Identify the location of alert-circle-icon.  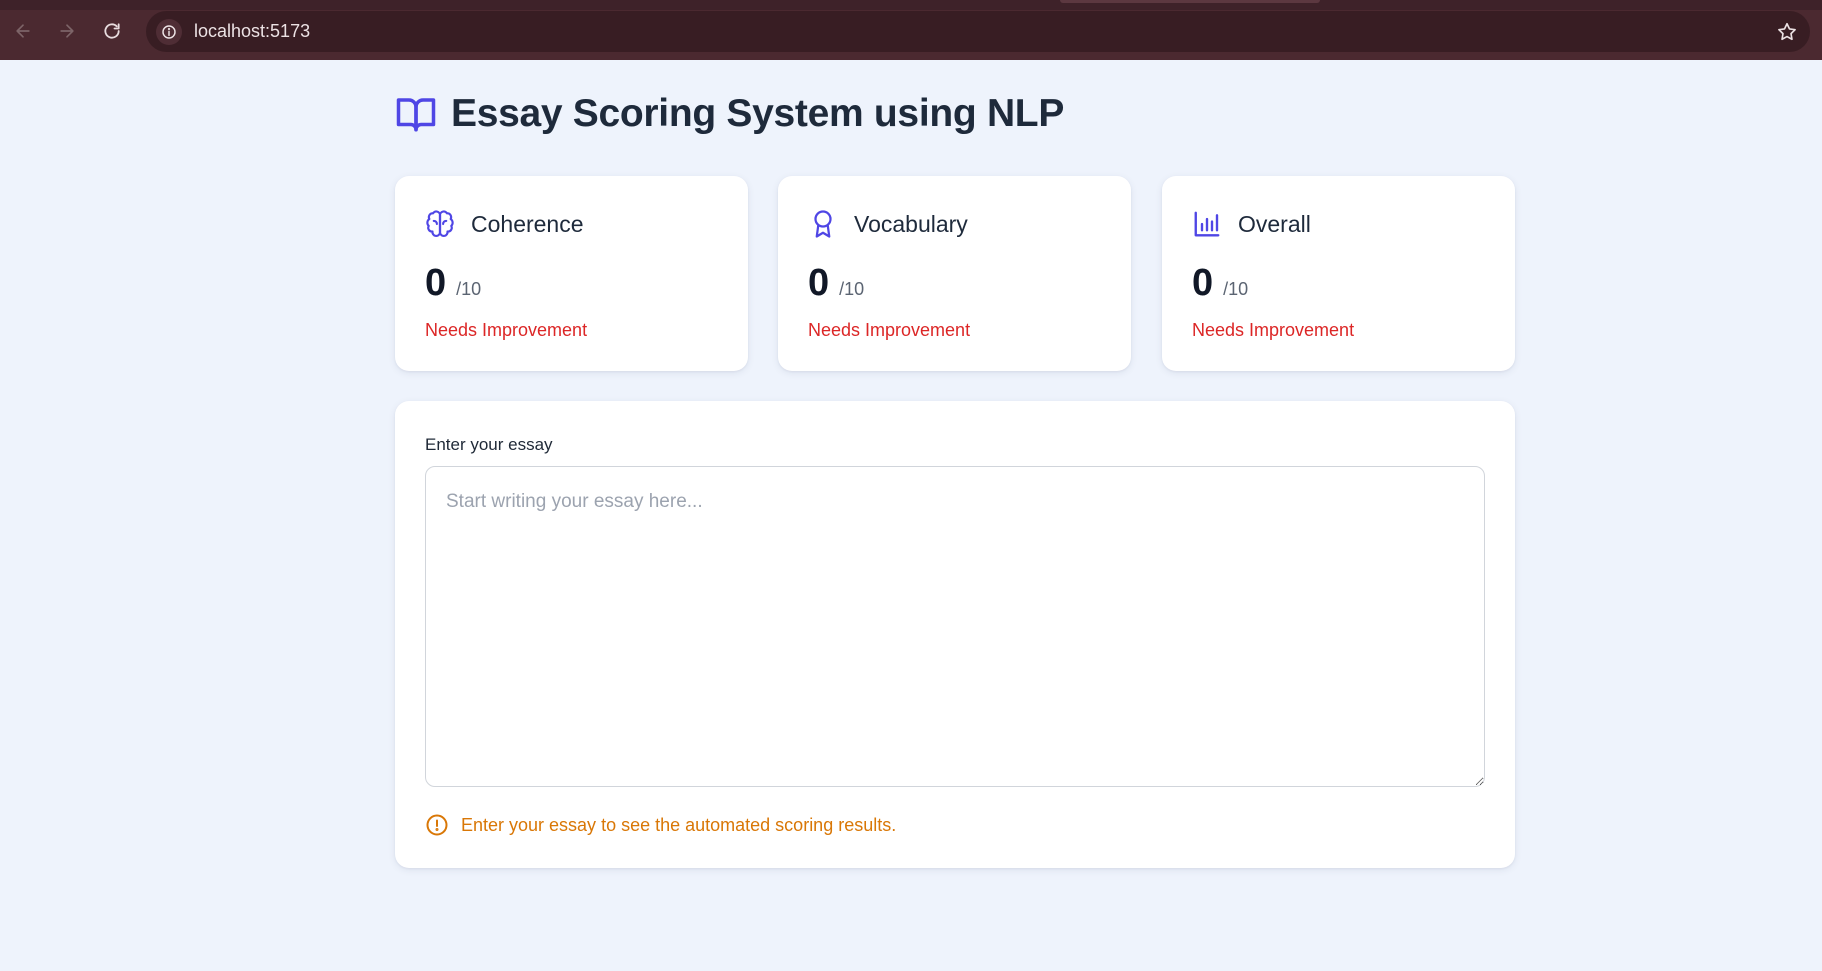
(437, 825).